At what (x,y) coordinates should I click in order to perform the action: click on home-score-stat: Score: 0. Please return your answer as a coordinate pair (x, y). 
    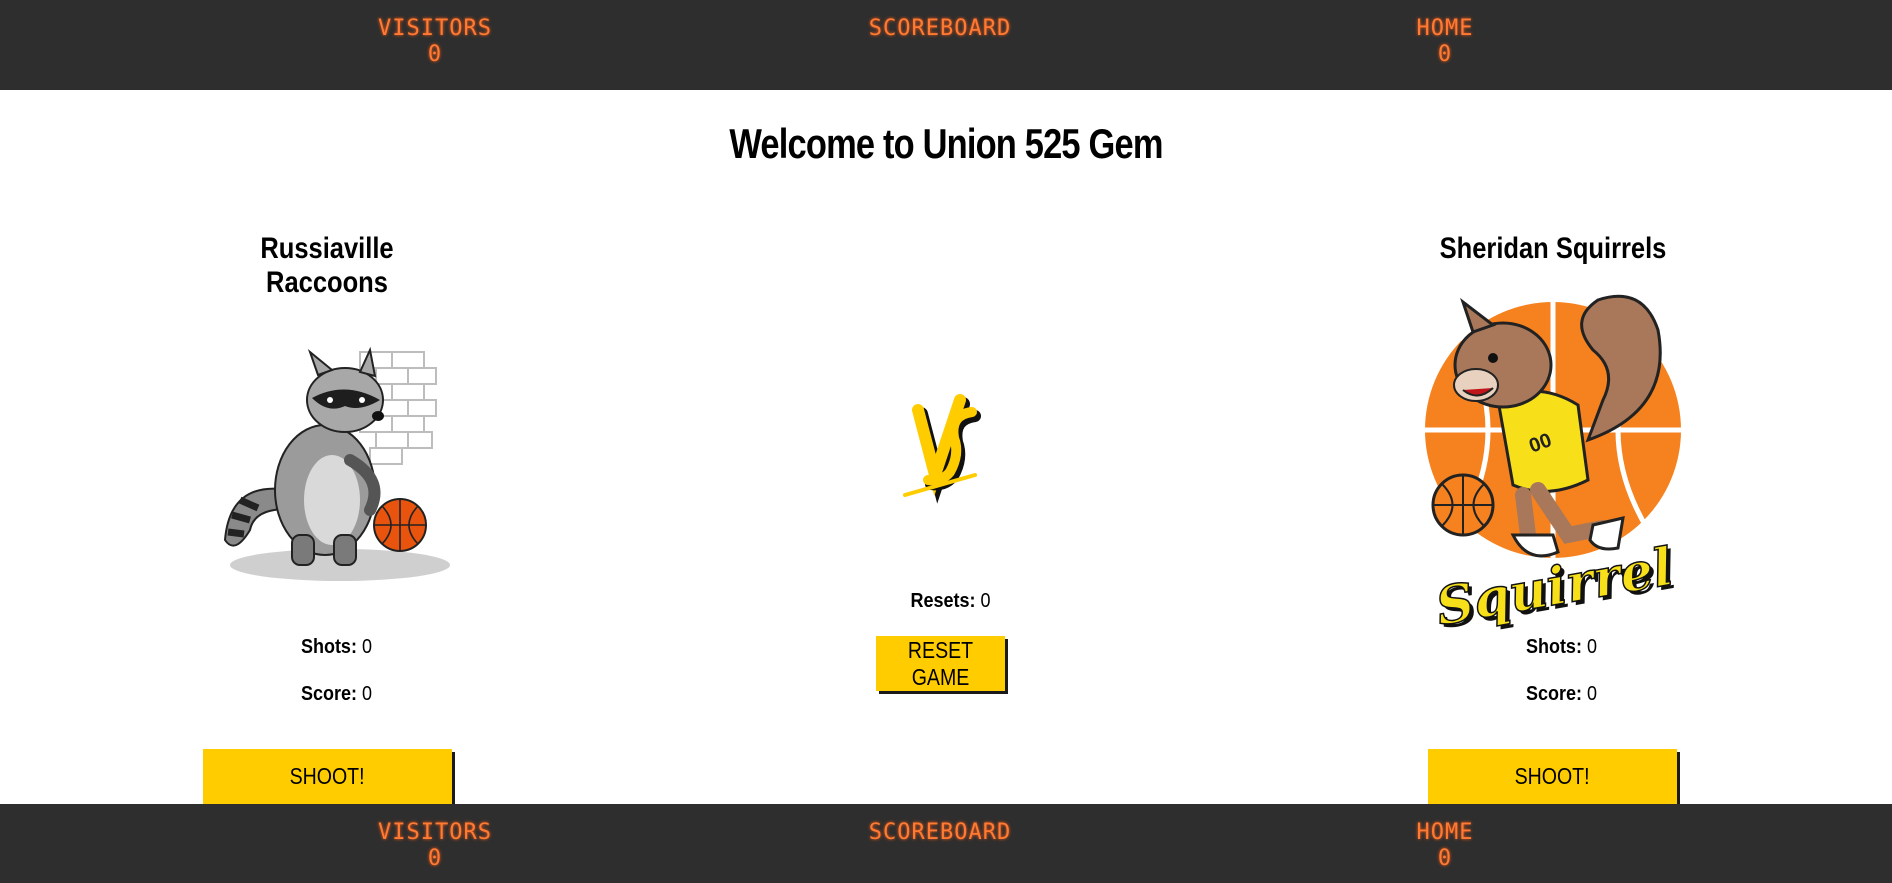
    Looking at the image, I should click on (1561, 694).